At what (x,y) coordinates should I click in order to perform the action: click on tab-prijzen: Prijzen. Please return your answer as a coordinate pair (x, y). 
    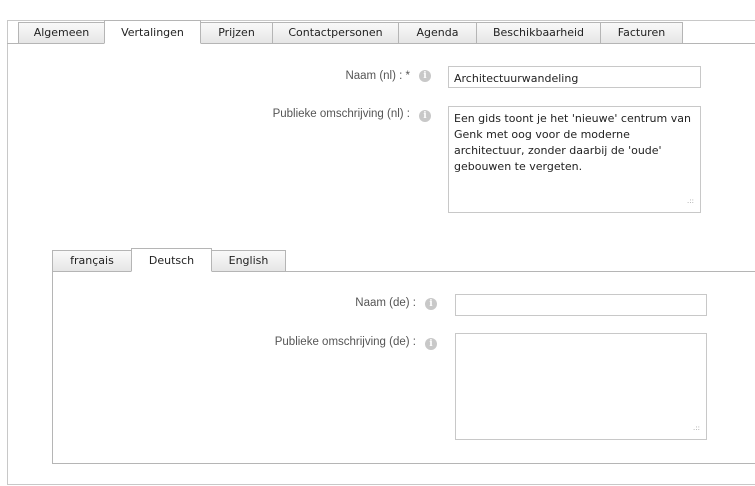
    Looking at the image, I should click on (236, 33).